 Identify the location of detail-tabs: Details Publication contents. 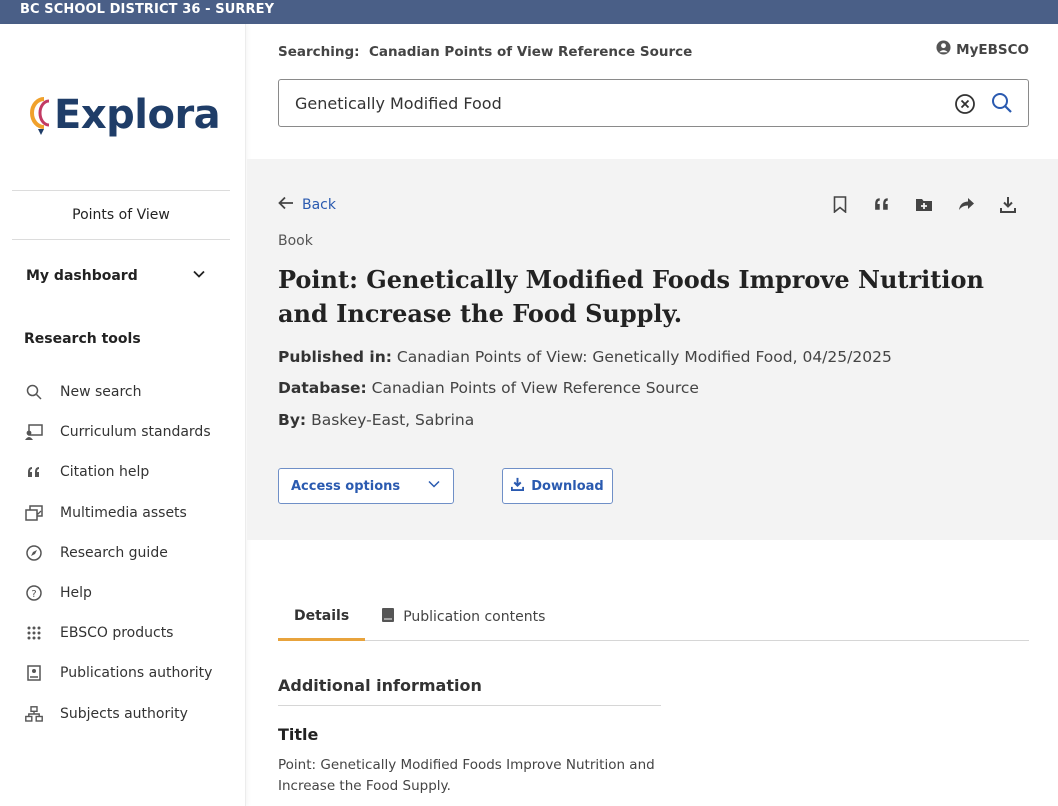
(653, 617).